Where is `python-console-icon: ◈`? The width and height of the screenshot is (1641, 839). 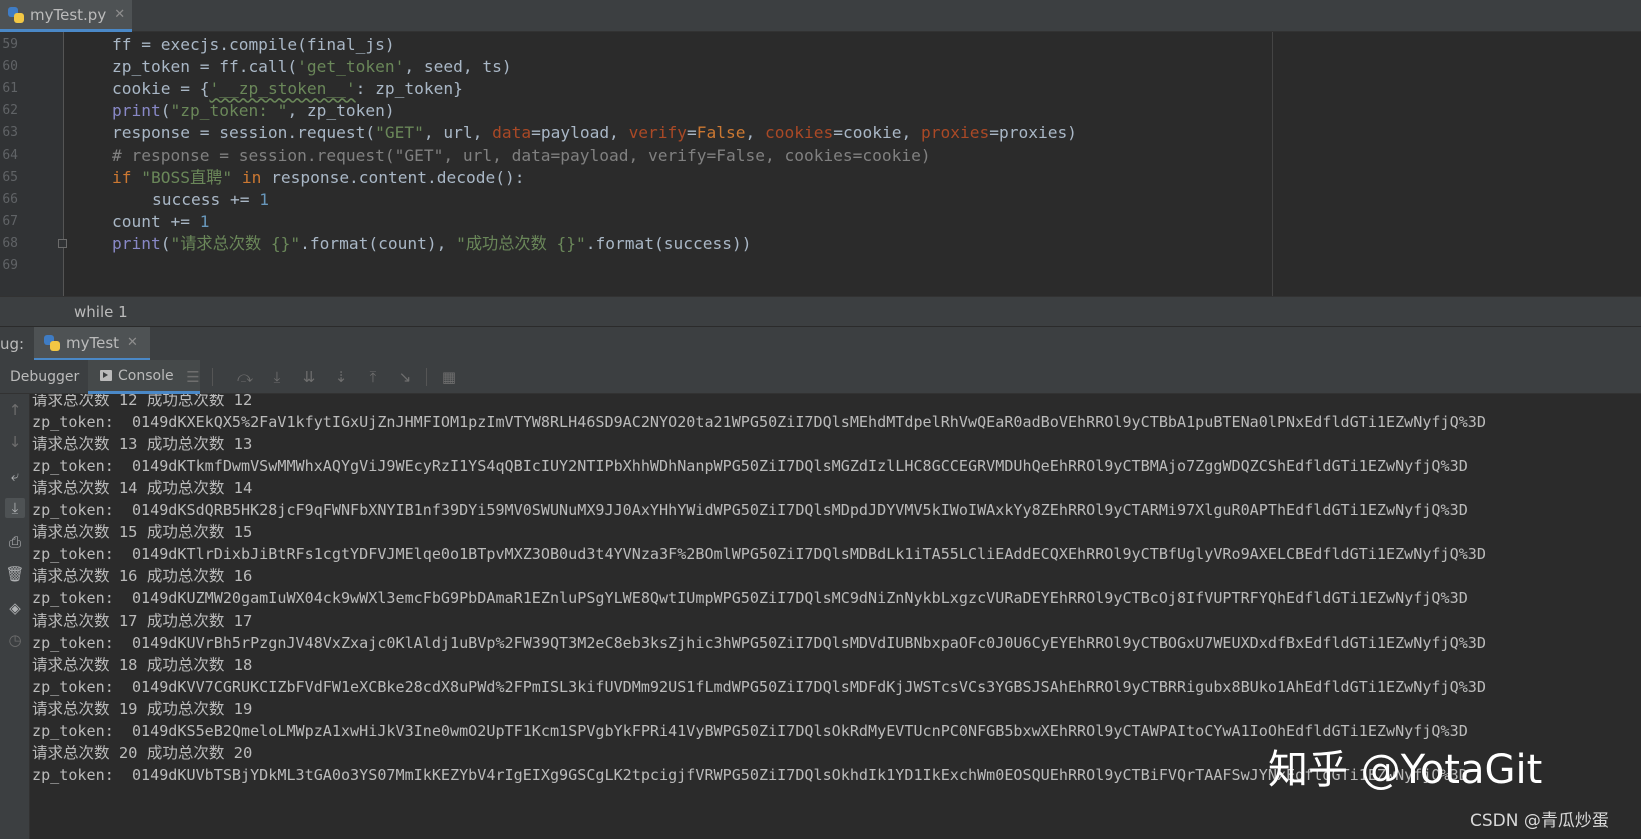 python-console-icon: ◈ is located at coordinates (15, 608).